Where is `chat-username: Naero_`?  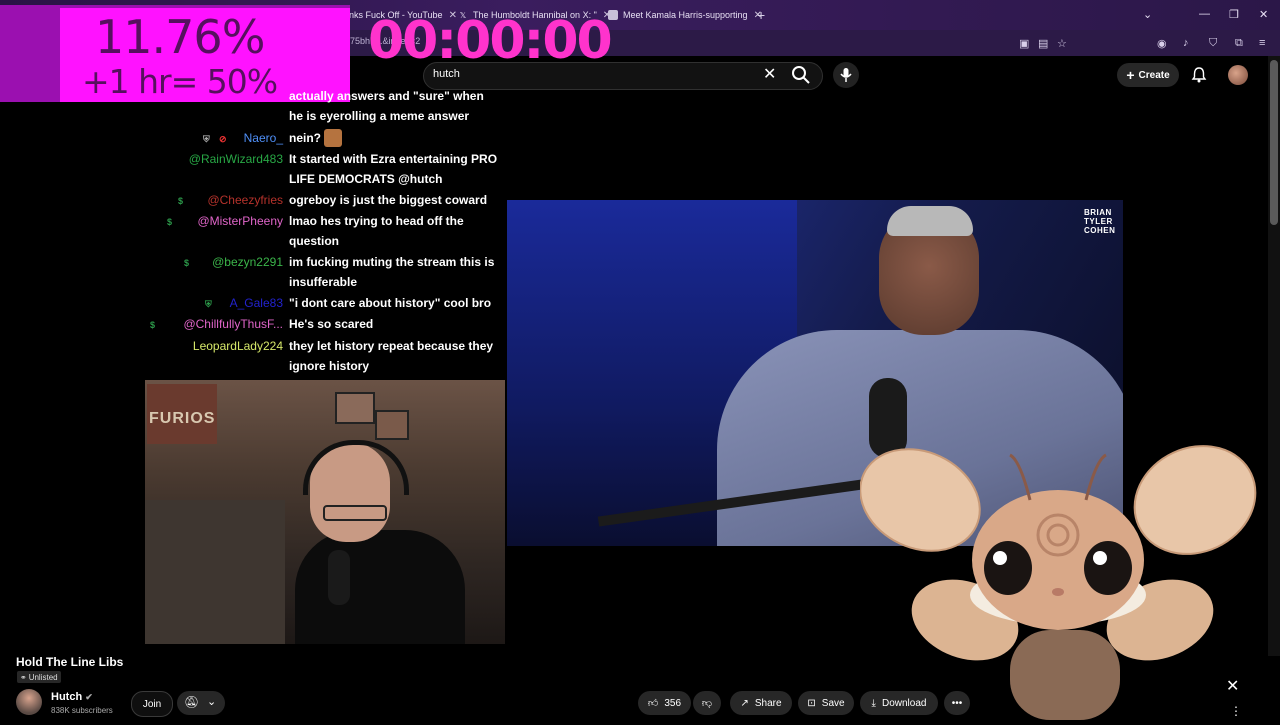 chat-username: Naero_ is located at coordinates (263, 138).